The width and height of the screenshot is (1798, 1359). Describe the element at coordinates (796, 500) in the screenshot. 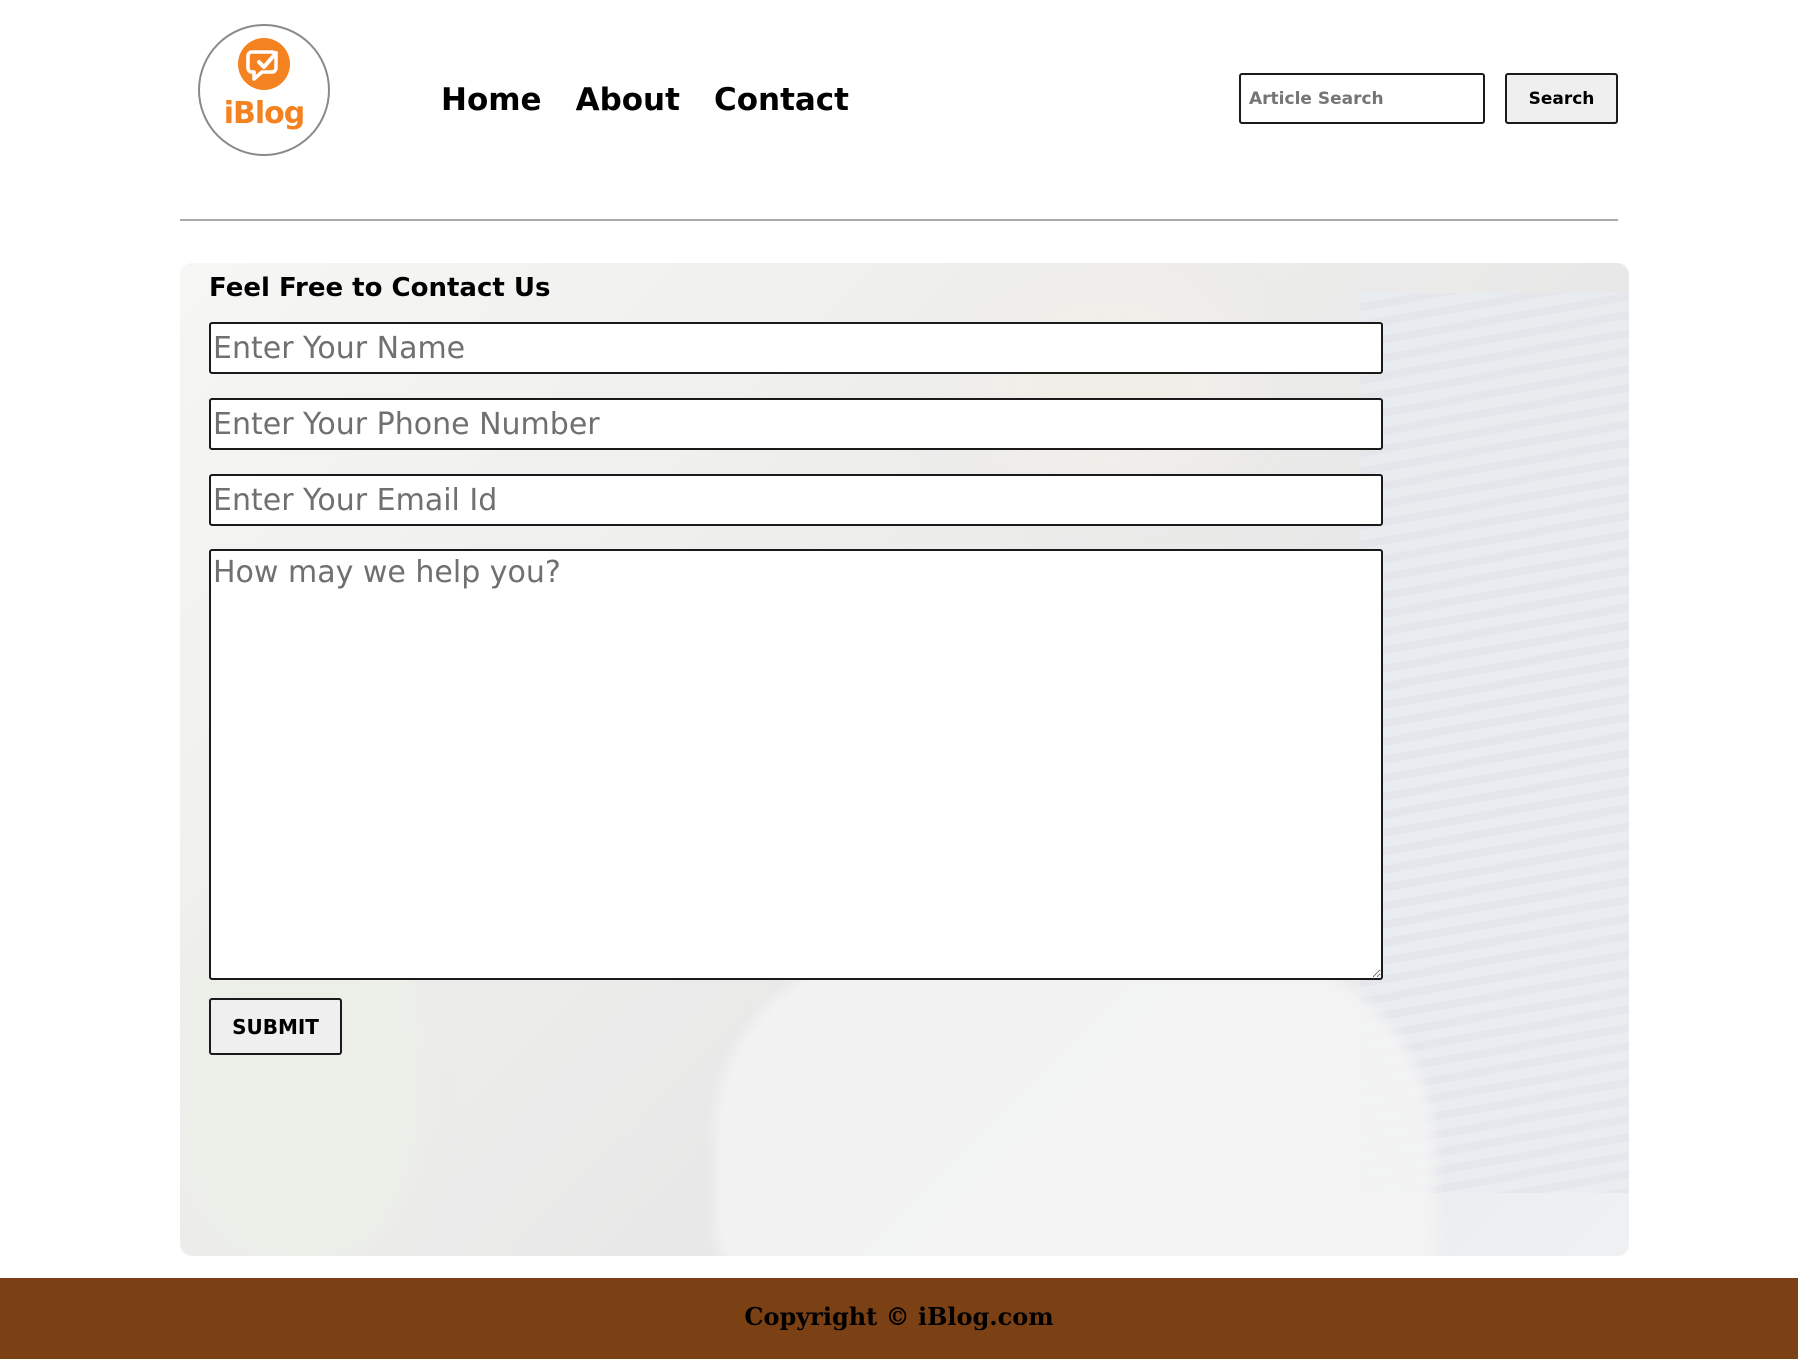

I see `email-field` at that location.